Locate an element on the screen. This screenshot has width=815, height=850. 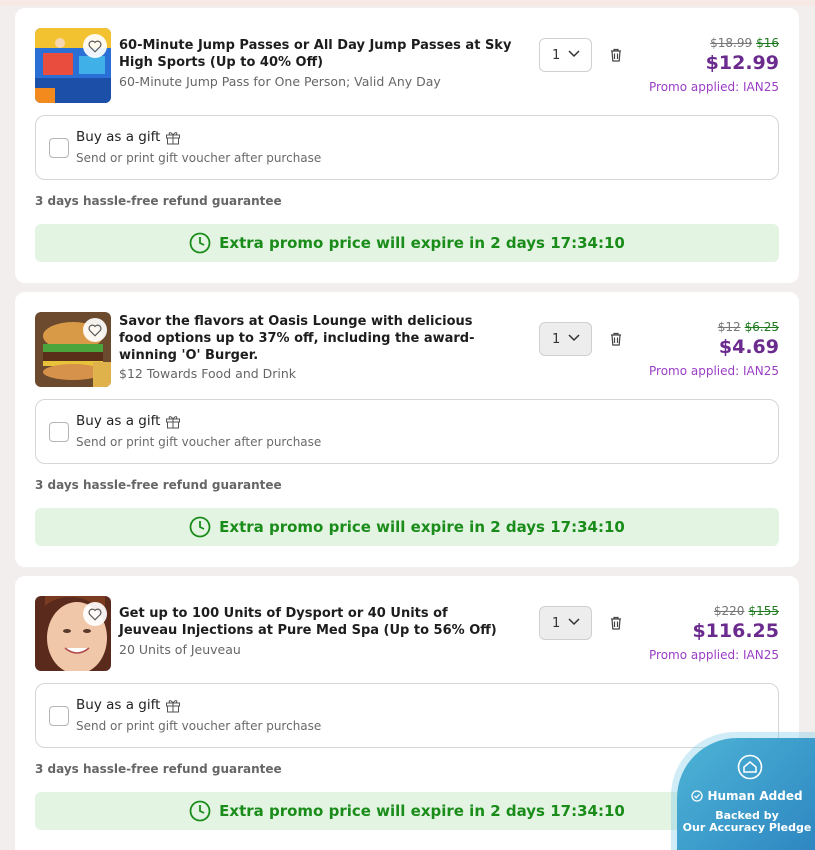
price-original: $220 $155 is located at coordinates (746, 611).